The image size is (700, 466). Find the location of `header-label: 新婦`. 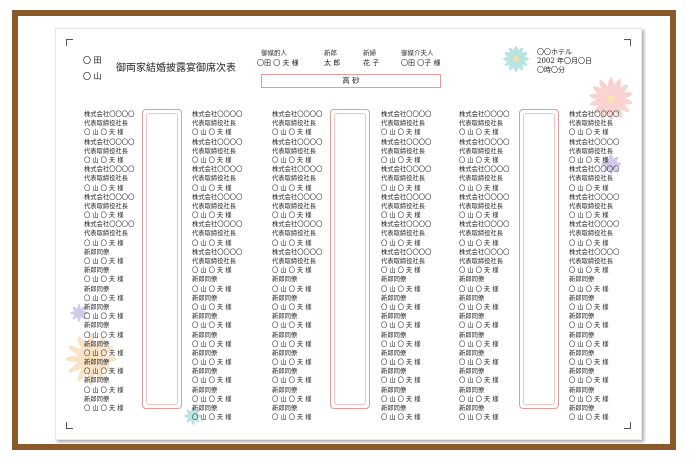

header-label: 新婦 is located at coordinates (369, 53).